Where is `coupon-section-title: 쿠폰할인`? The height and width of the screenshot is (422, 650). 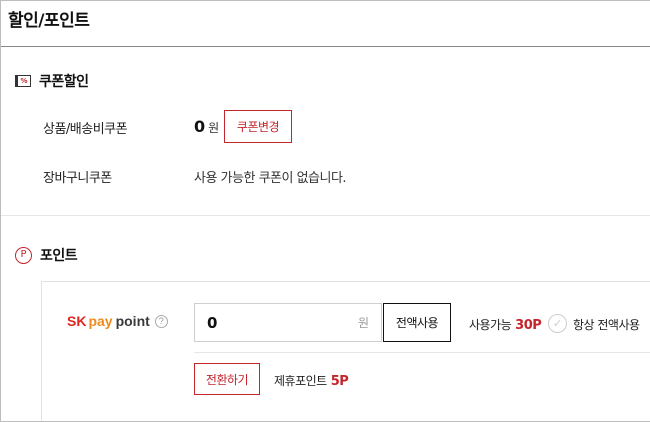 coupon-section-title: 쿠폰할인 is located at coordinates (64, 82).